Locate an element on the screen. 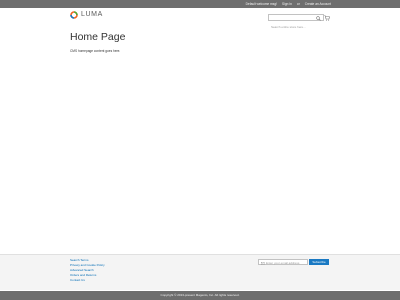 The width and height of the screenshot is (400, 300). newsletter-form: Subscribe is located at coordinates (293, 262).